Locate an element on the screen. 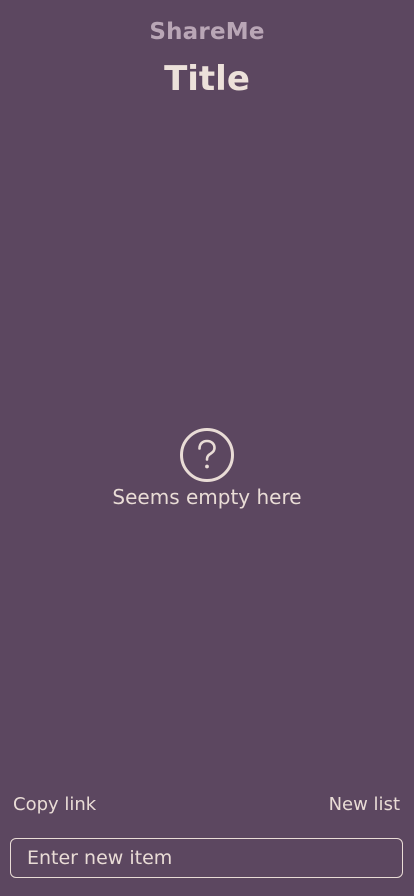 The height and width of the screenshot is (896, 414). new-list-button: New list is located at coordinates (364, 804).